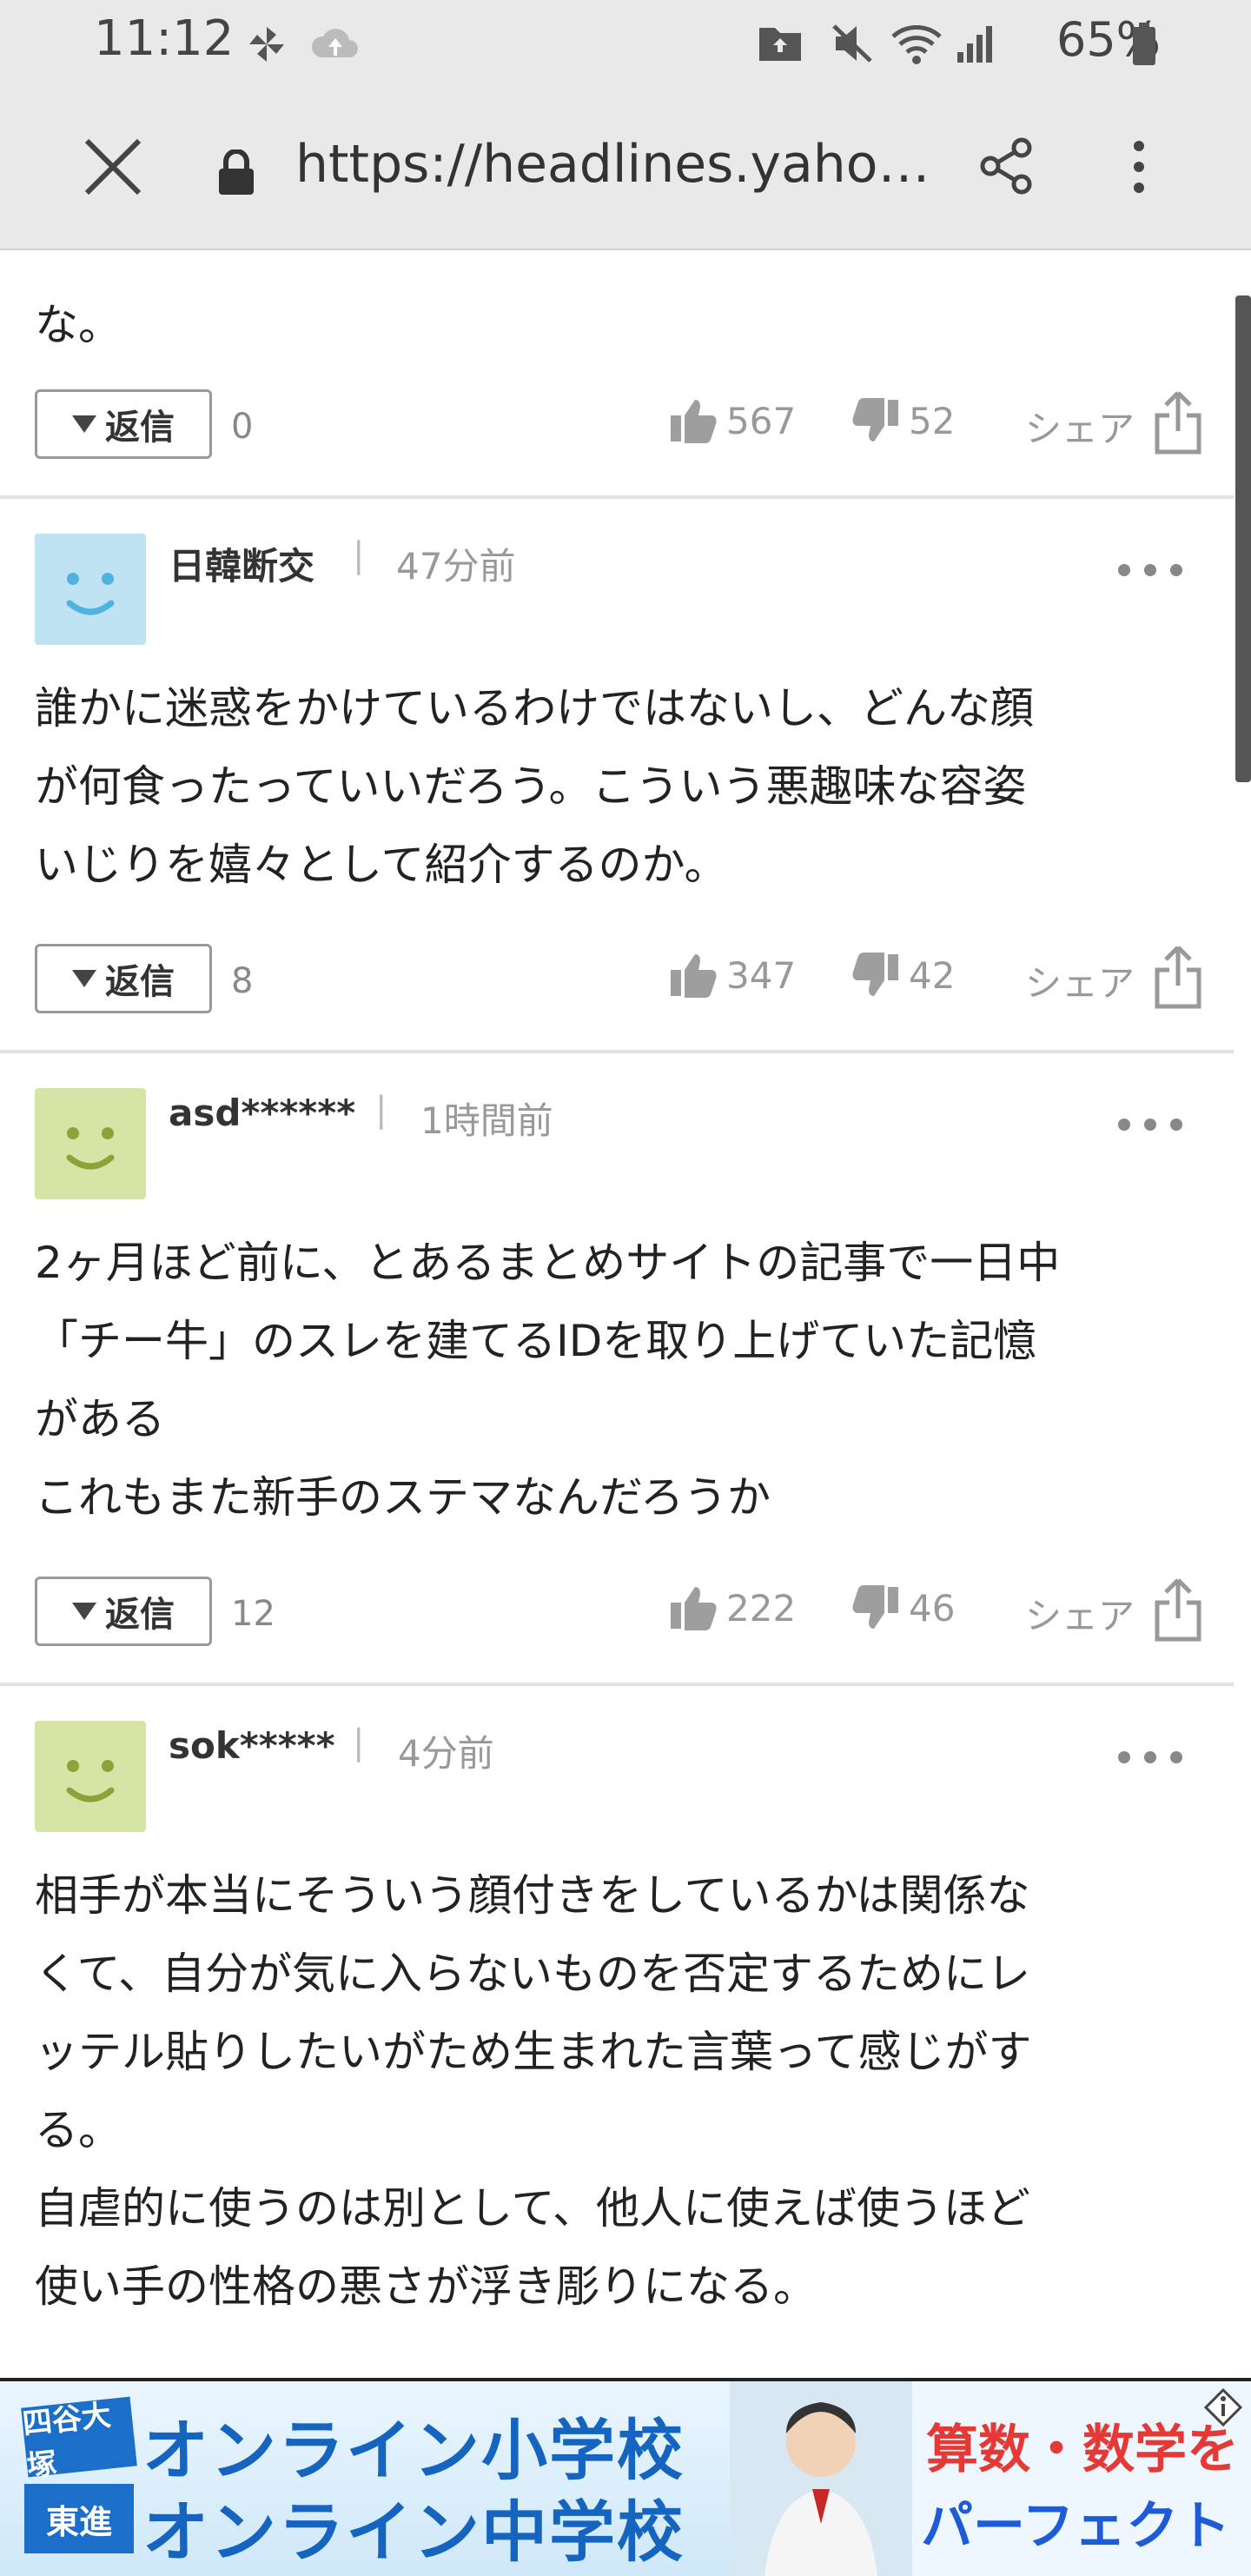 The height and width of the screenshot is (2576, 1251). What do you see at coordinates (903, 976) in the screenshot?
I see `dislike-button: 42` at bounding box center [903, 976].